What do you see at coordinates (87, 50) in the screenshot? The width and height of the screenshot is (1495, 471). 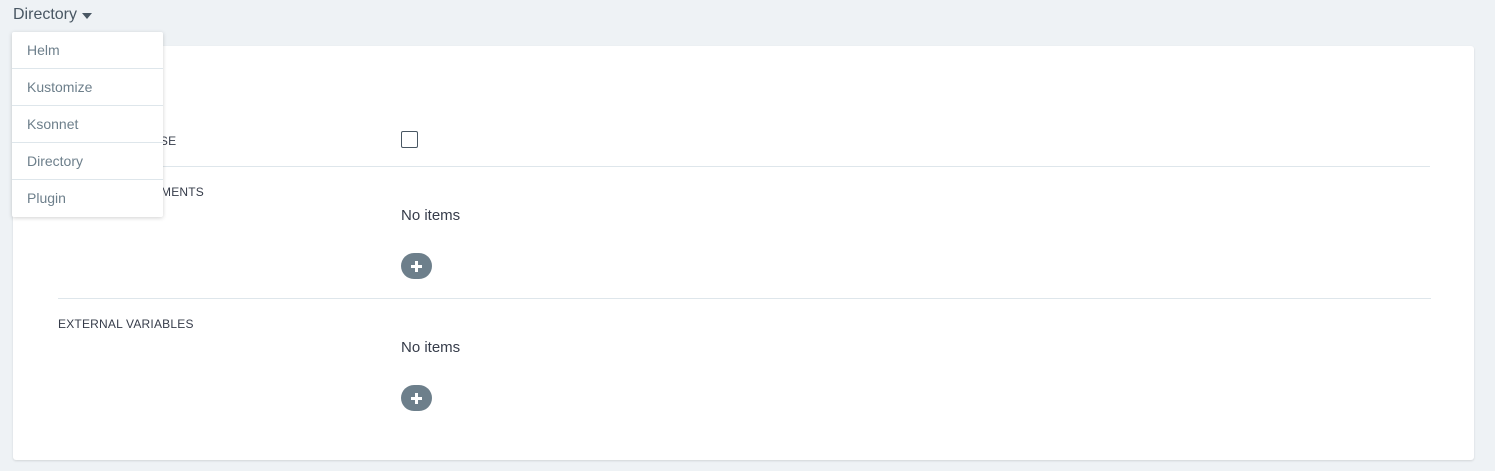 I see `dropdown-item-helm: Helm` at bounding box center [87, 50].